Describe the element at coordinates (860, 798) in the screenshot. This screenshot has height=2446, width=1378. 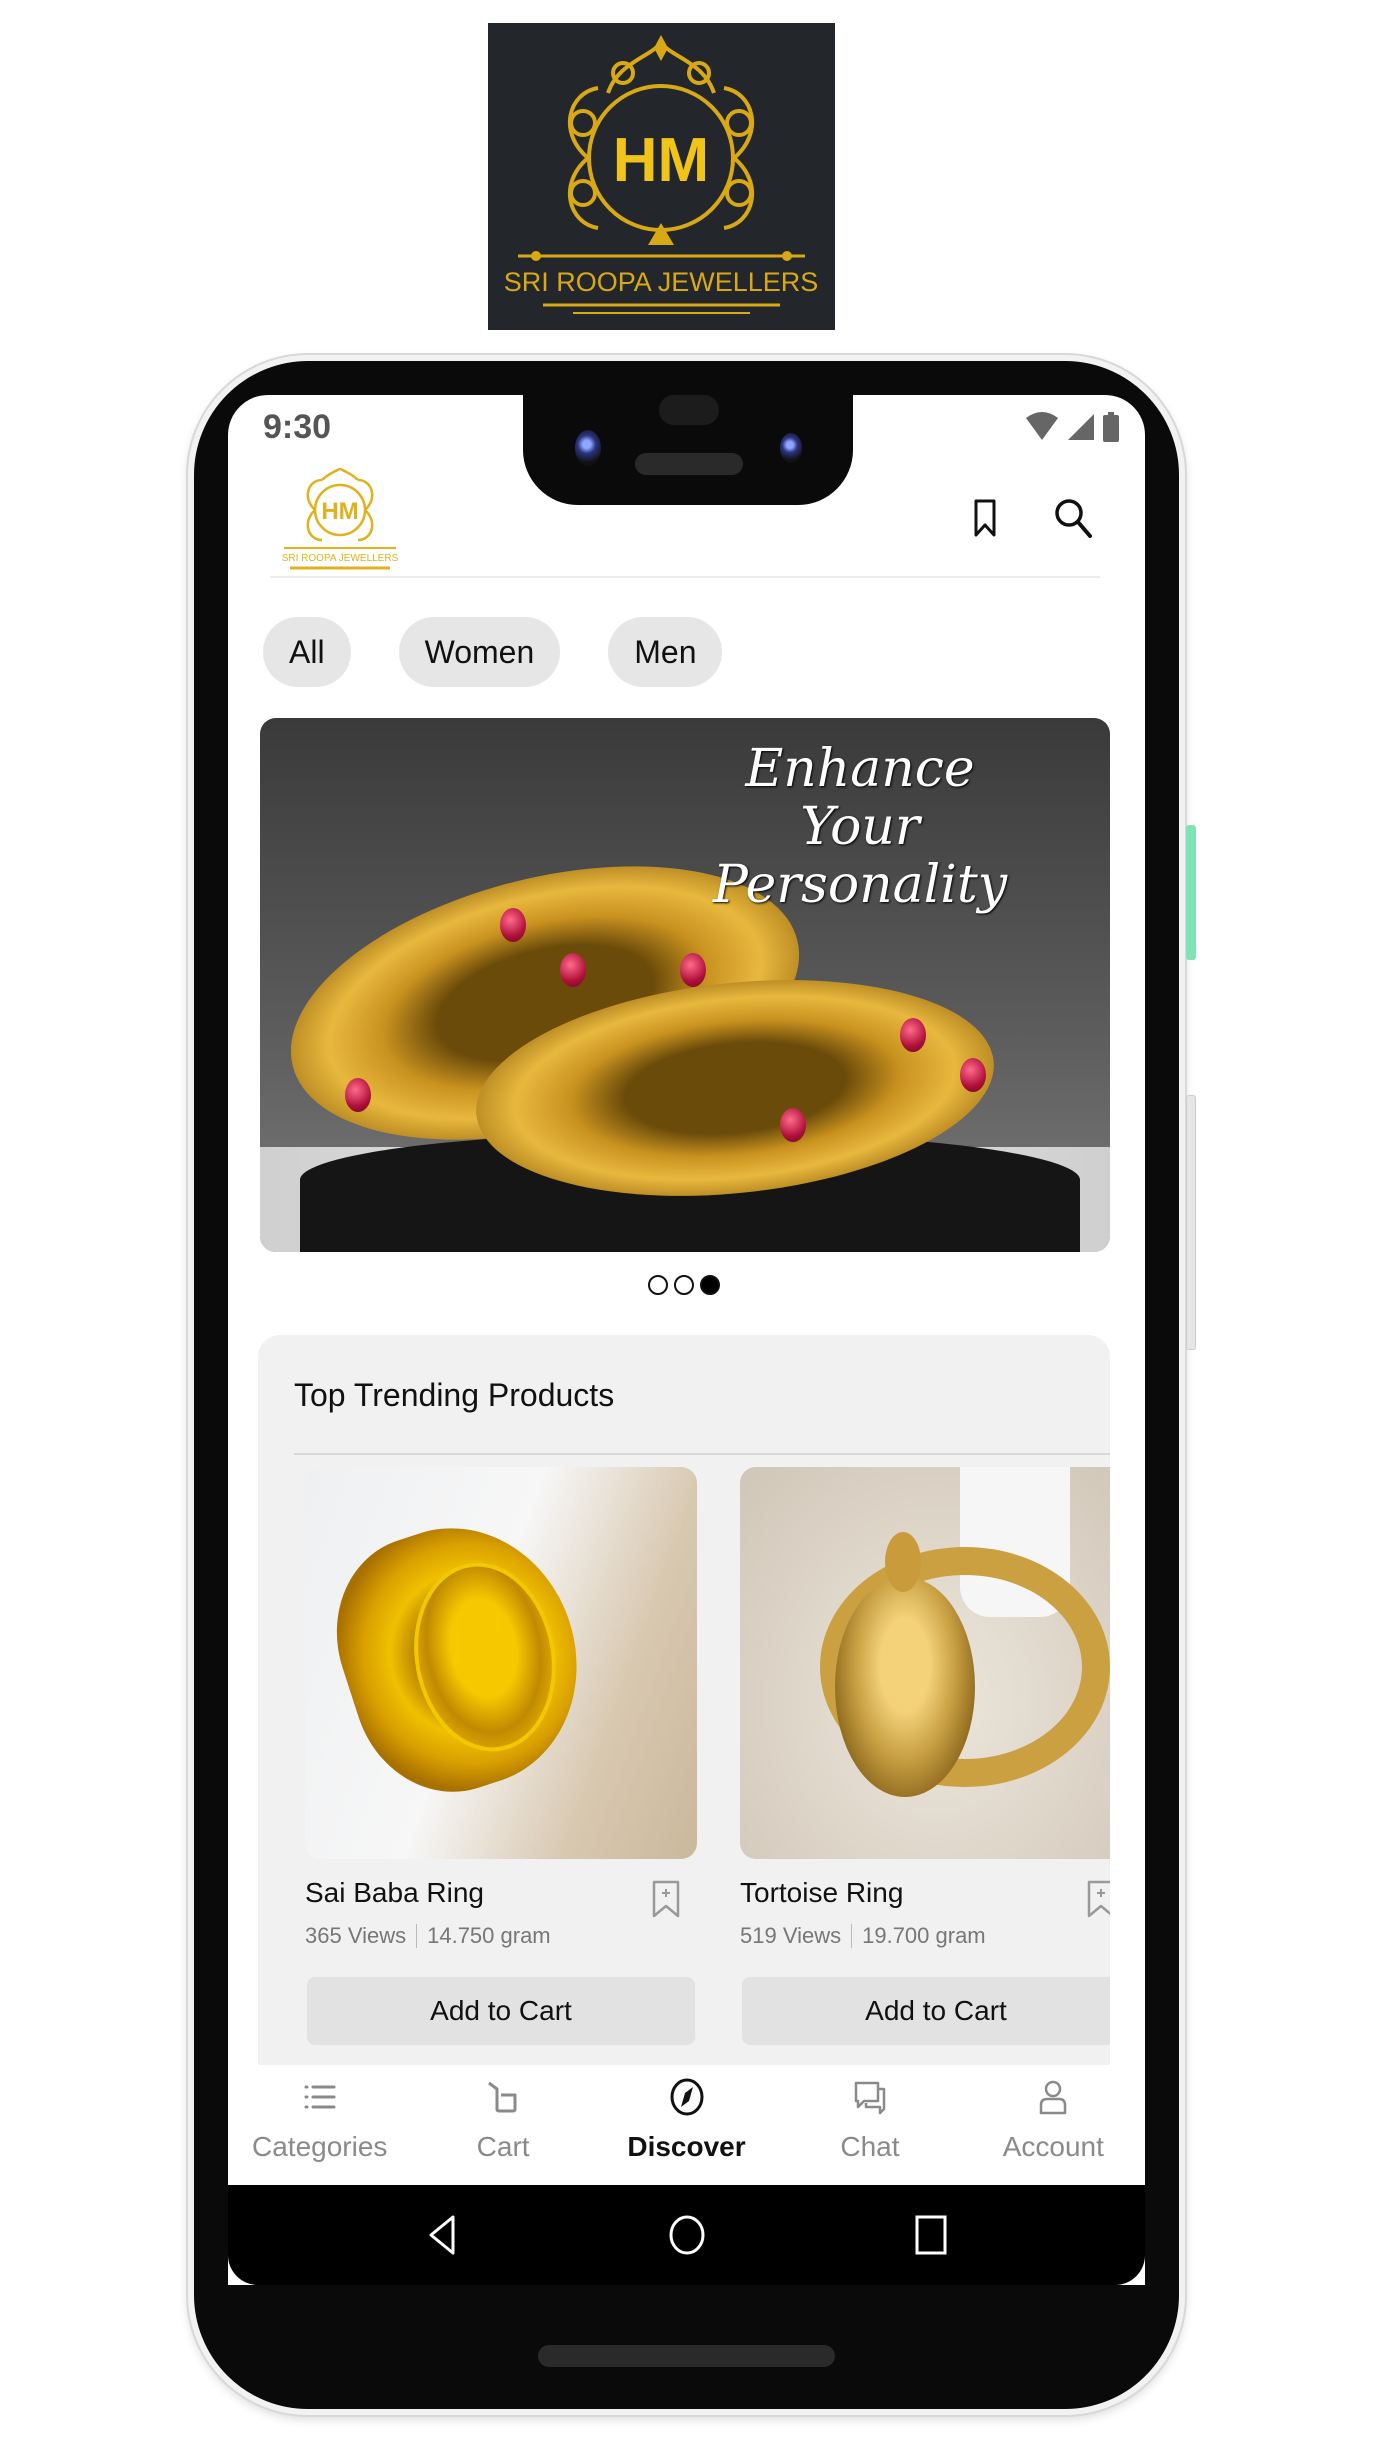
I see `banner-line-1: Enhance Your` at that location.